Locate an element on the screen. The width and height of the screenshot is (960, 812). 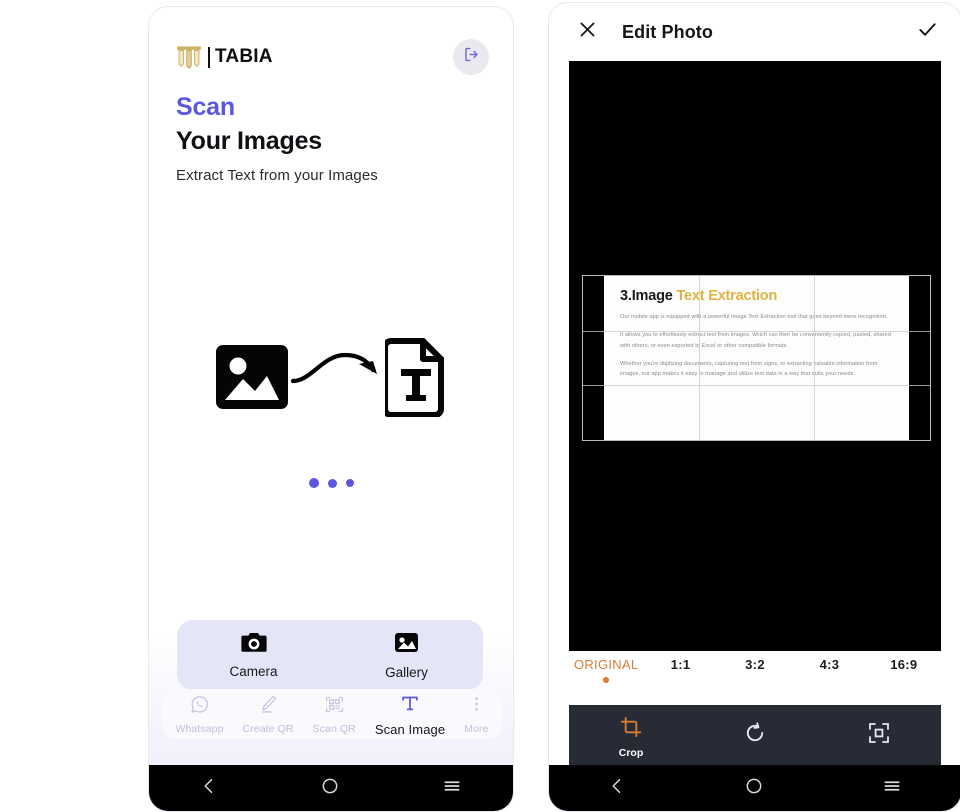
whatsapp-icon is located at coordinates (199, 707).